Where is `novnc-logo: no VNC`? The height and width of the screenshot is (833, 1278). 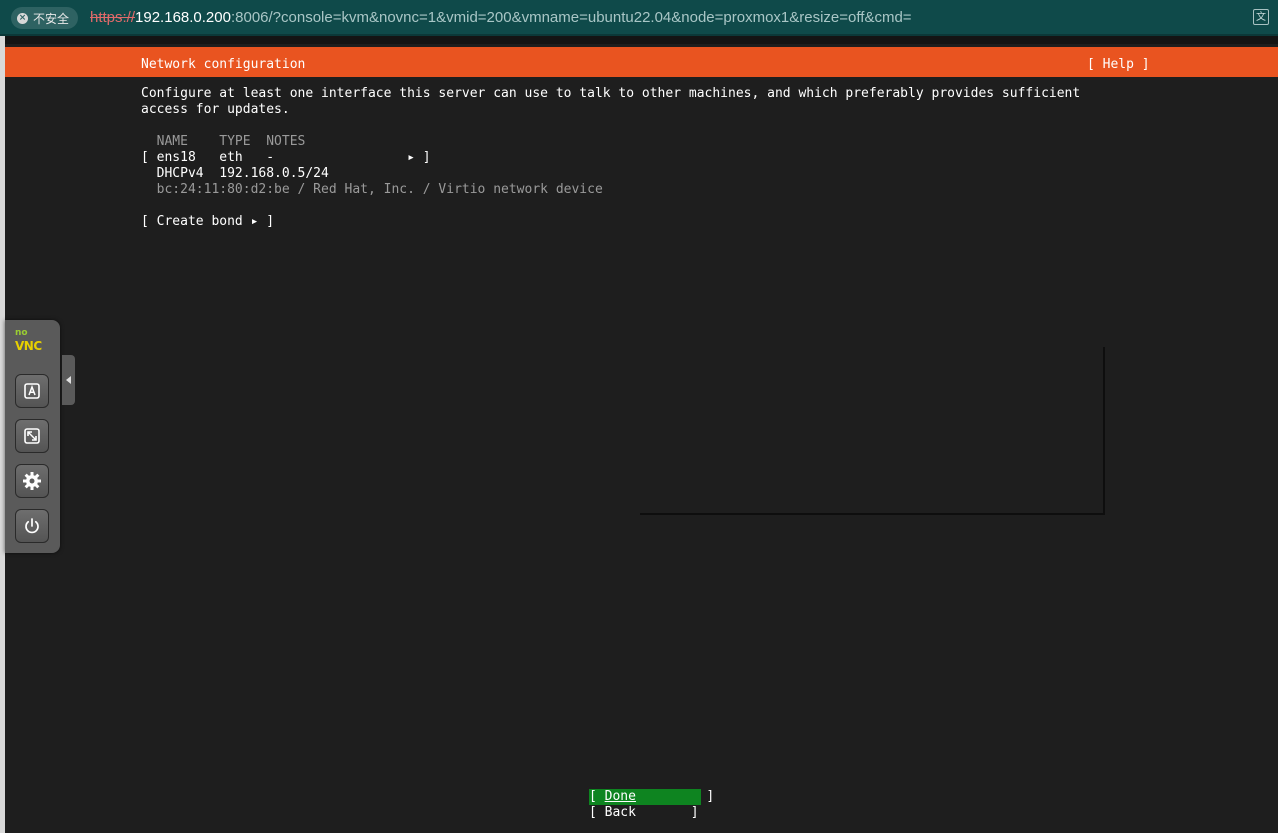
novnc-logo: no VNC is located at coordinates (33, 340).